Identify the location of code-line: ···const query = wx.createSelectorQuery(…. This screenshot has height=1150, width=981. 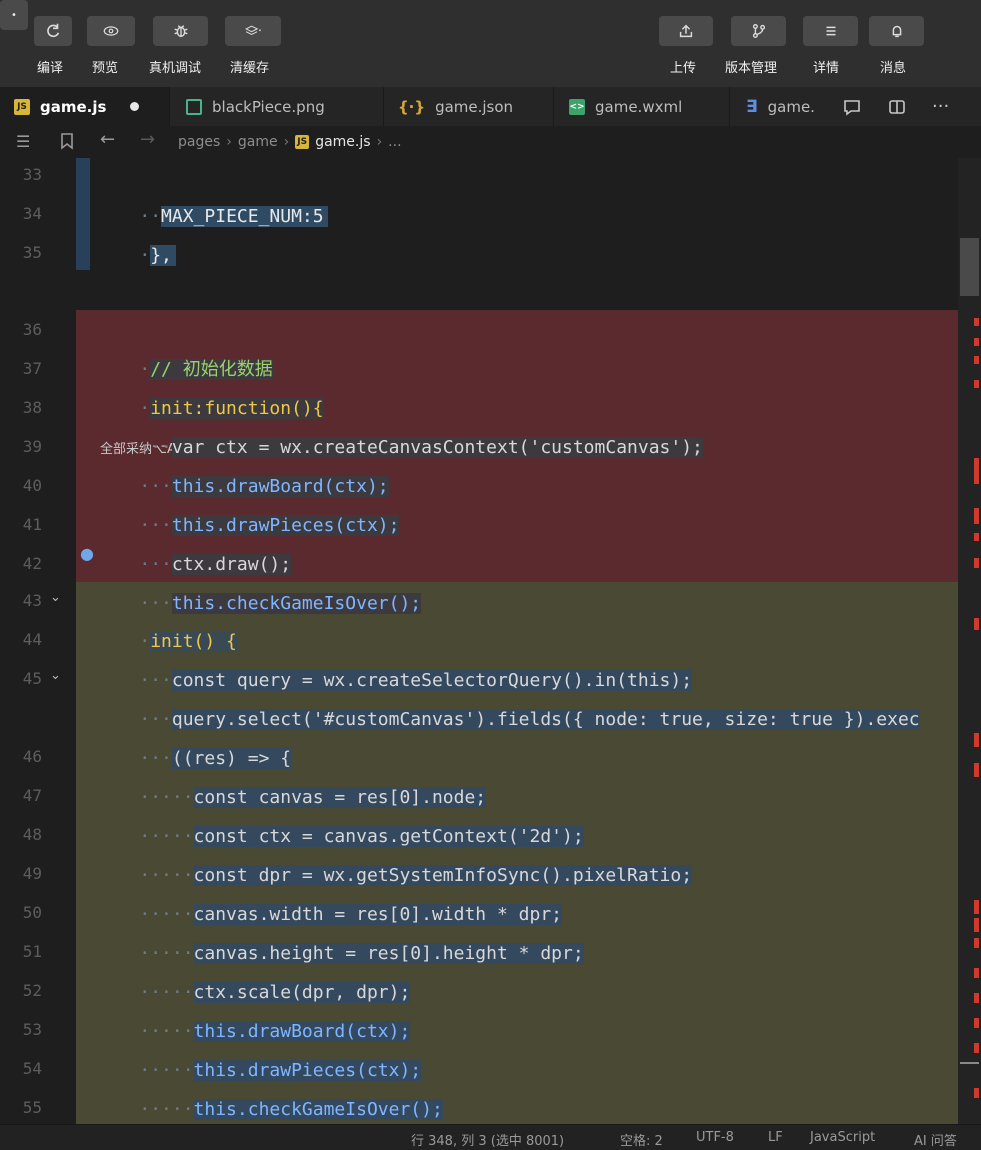
(416, 680).